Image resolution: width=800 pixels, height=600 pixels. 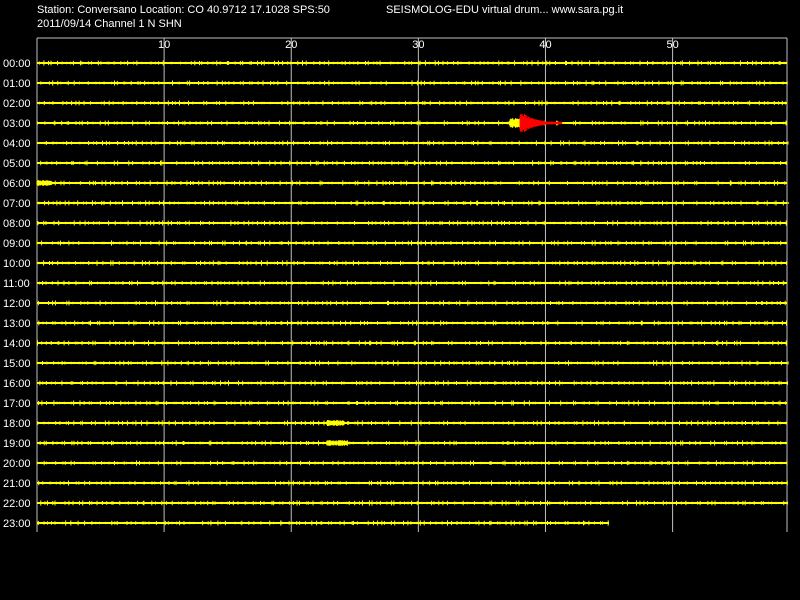 What do you see at coordinates (17, 424) in the screenshot?
I see `hour-label: 18:00` at bounding box center [17, 424].